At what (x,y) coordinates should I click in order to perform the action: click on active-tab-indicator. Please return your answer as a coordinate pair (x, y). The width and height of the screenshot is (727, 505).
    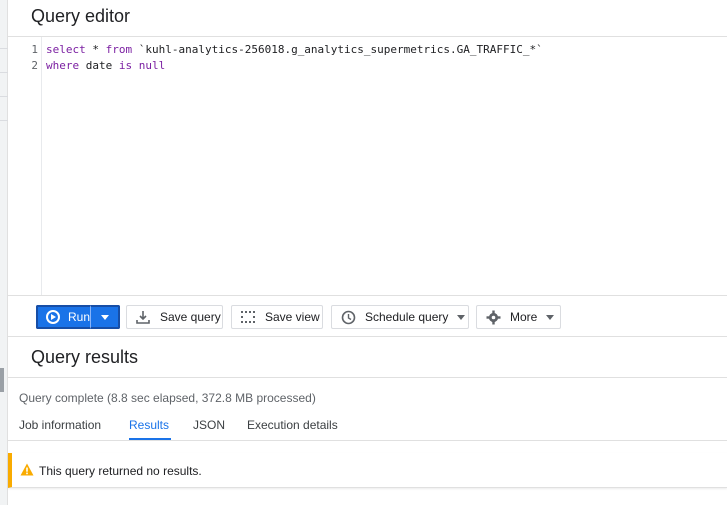
    Looking at the image, I should click on (150, 439).